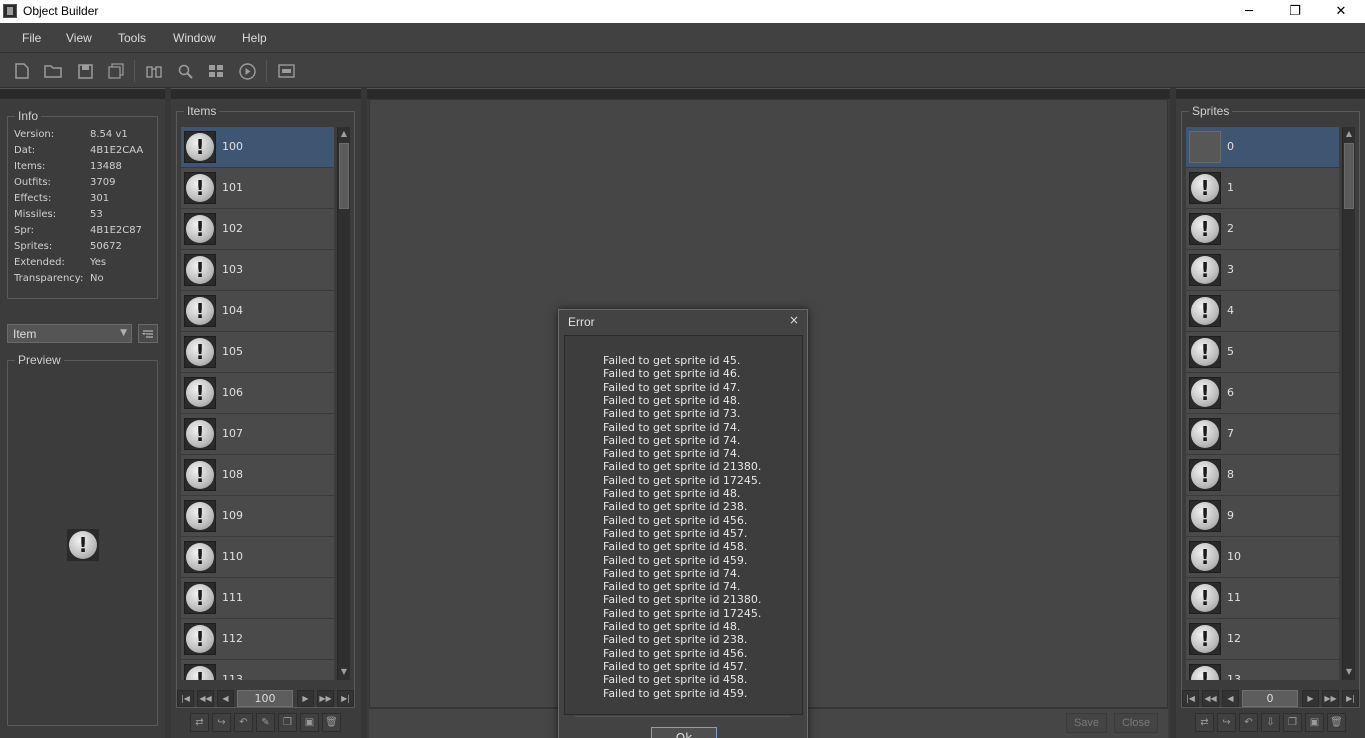 This screenshot has height=738, width=1365. I want to click on list-item: ! 102, so click(257, 229).